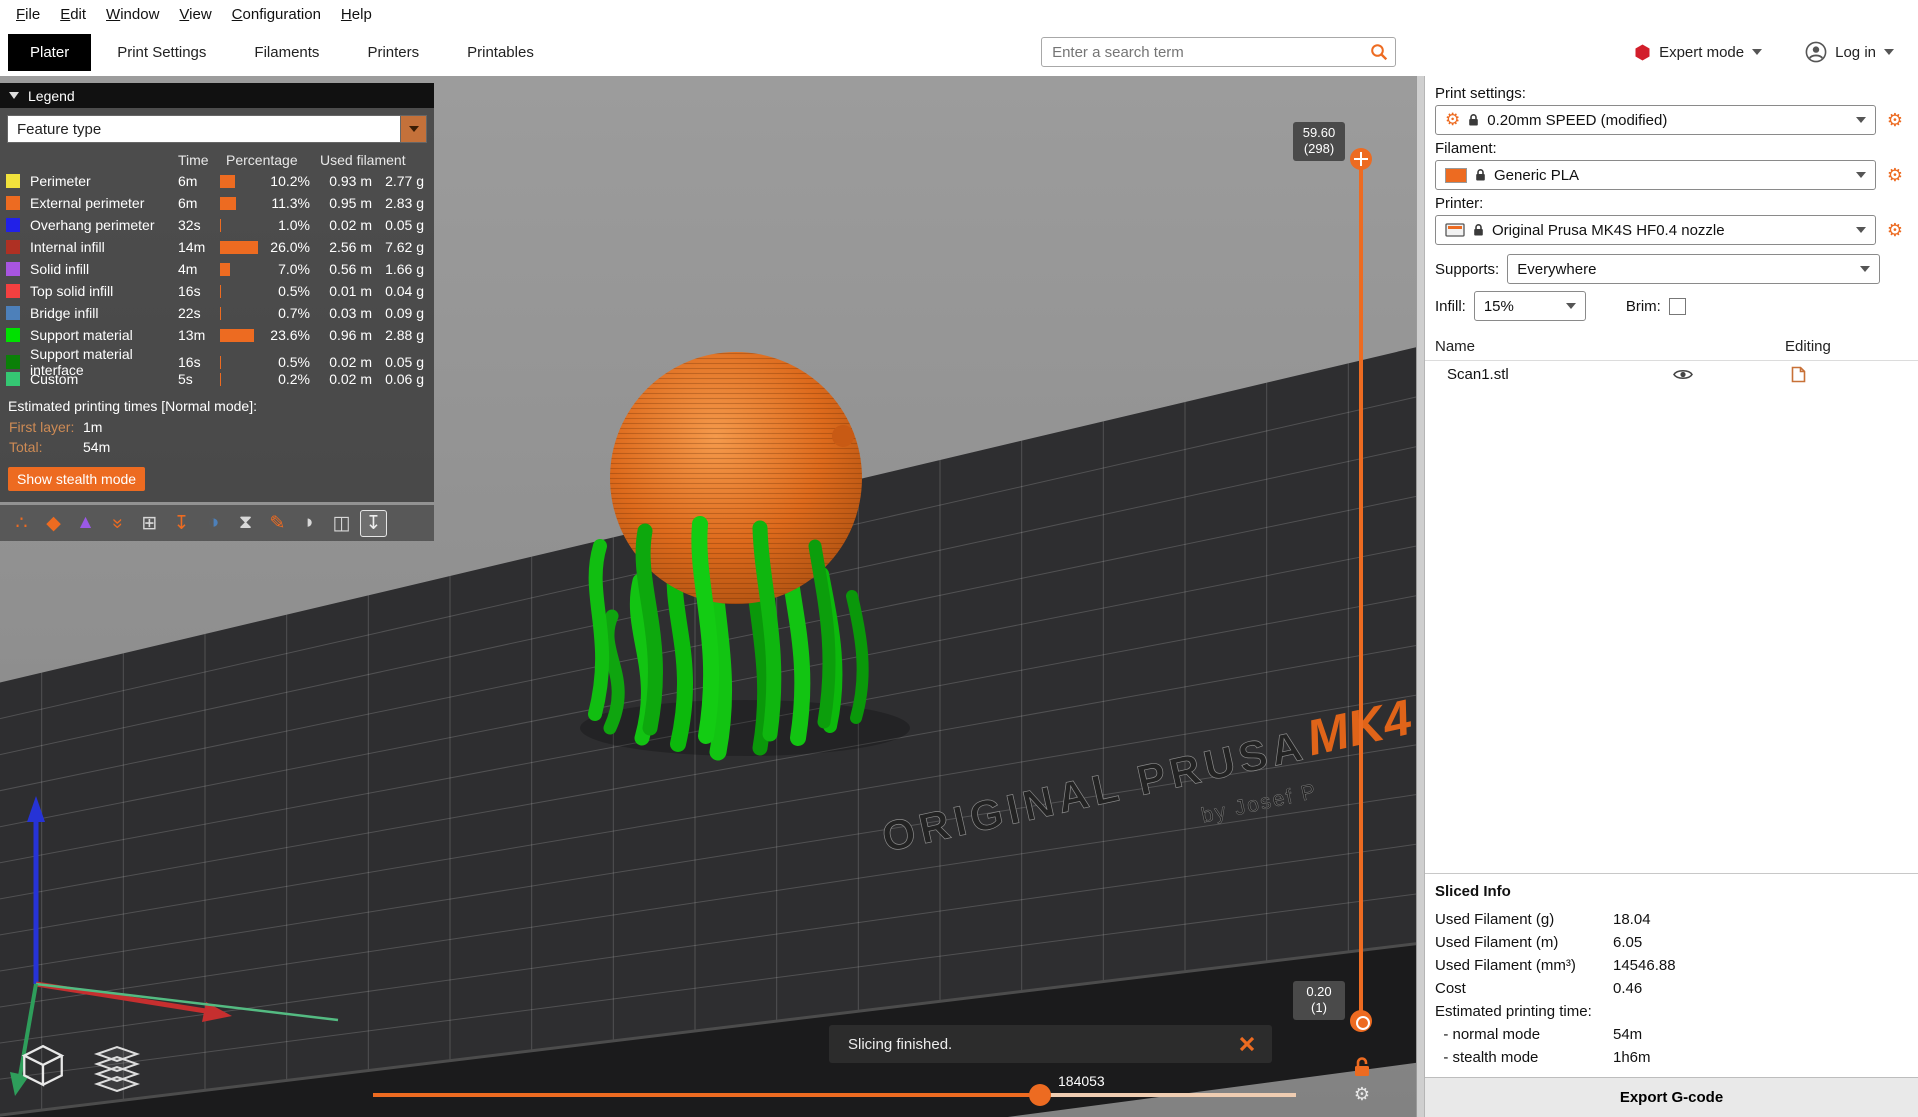 The height and width of the screenshot is (1117, 1918). Describe the element at coordinates (1480, 93) in the screenshot. I see `print-settings-label: Print settings:` at that location.